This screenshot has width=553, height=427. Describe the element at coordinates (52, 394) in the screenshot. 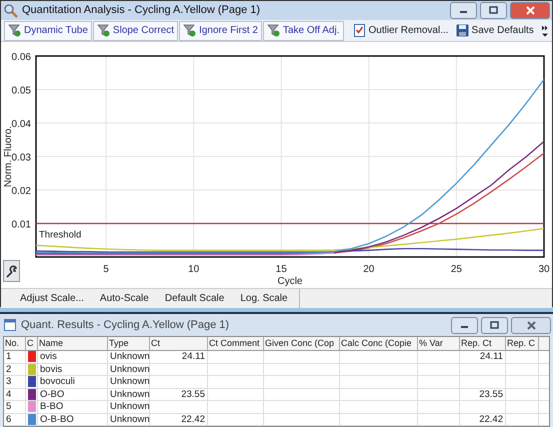

I see `table-cell: O-BO` at that location.